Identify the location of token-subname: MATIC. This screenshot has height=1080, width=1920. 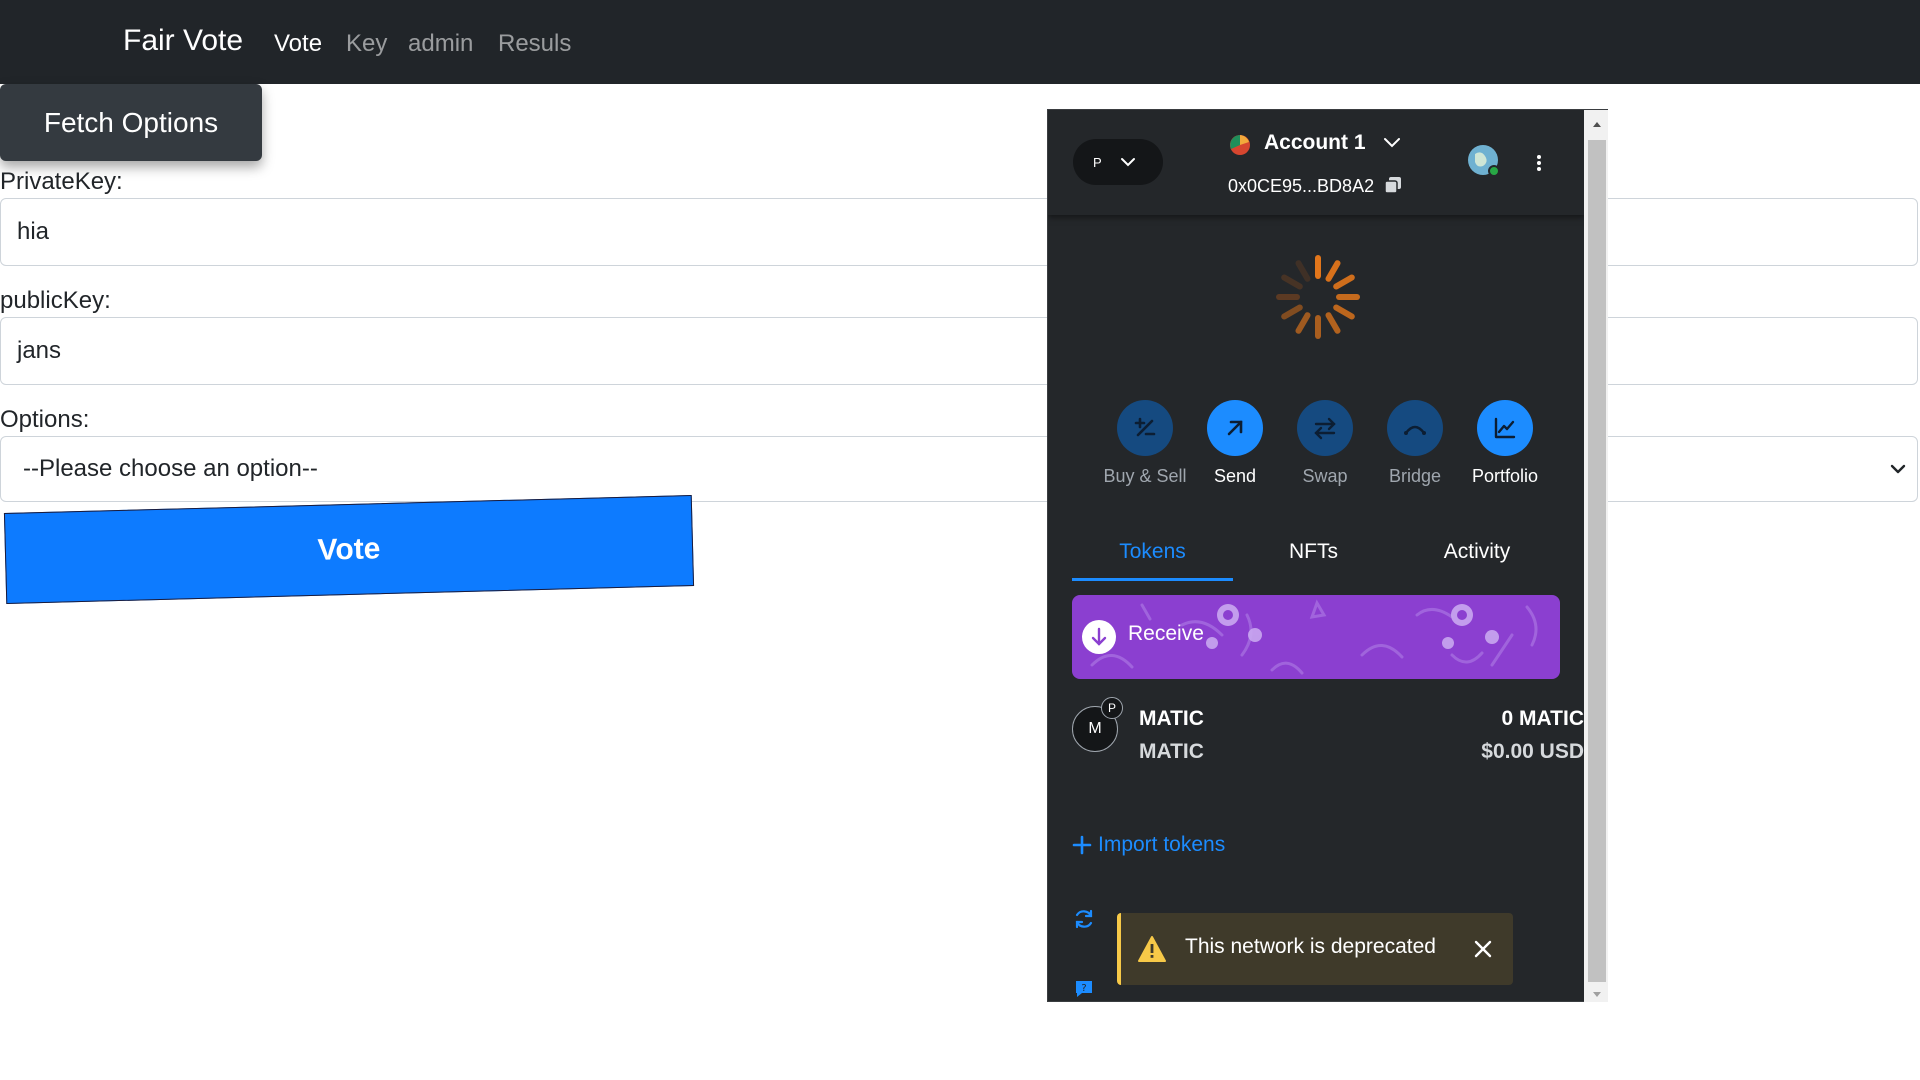
(1171, 751).